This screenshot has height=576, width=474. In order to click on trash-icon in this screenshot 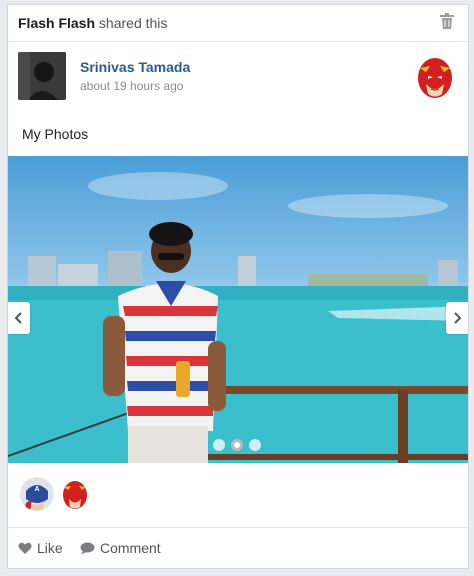, I will do `click(447, 21)`.